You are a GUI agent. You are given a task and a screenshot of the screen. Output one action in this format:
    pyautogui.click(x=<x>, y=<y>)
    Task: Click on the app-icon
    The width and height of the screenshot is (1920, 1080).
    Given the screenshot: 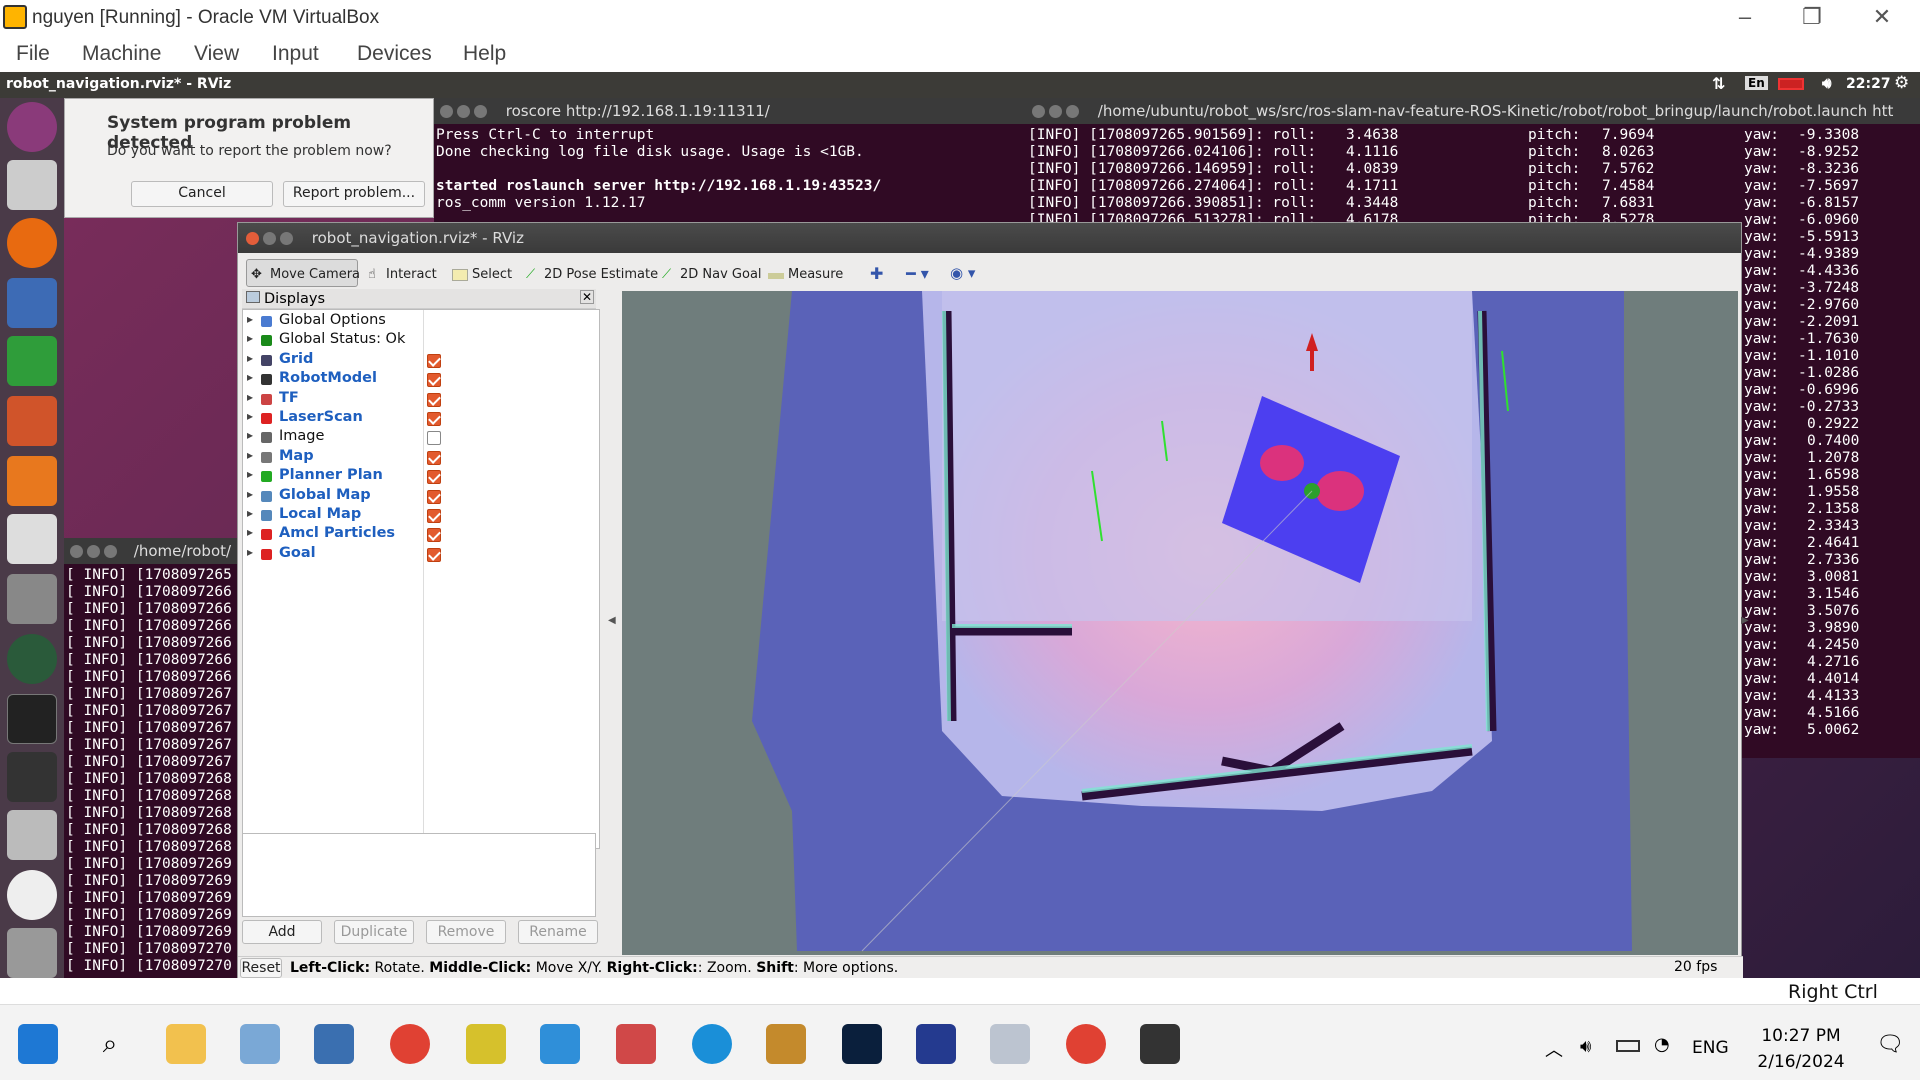 What is the action you would take?
    pyautogui.click(x=486, y=1044)
    